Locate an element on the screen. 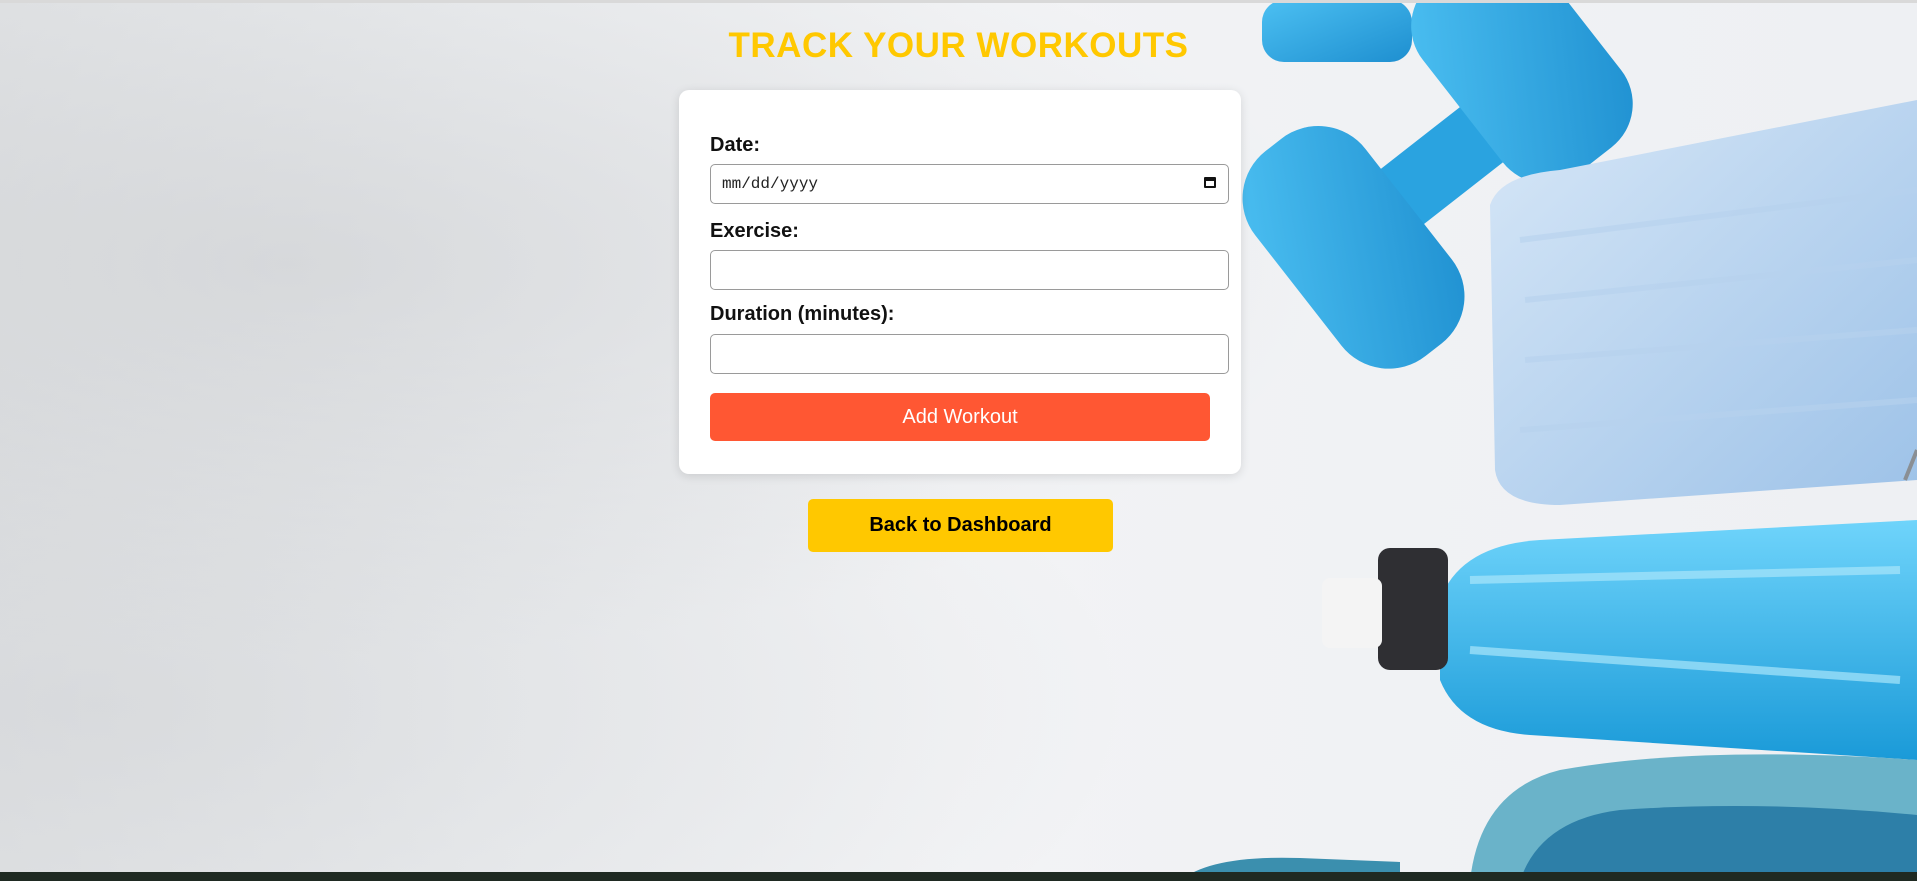 The image size is (1917, 881). page-title: TRACK YOUR WORKOUTS is located at coordinates (958, 45).